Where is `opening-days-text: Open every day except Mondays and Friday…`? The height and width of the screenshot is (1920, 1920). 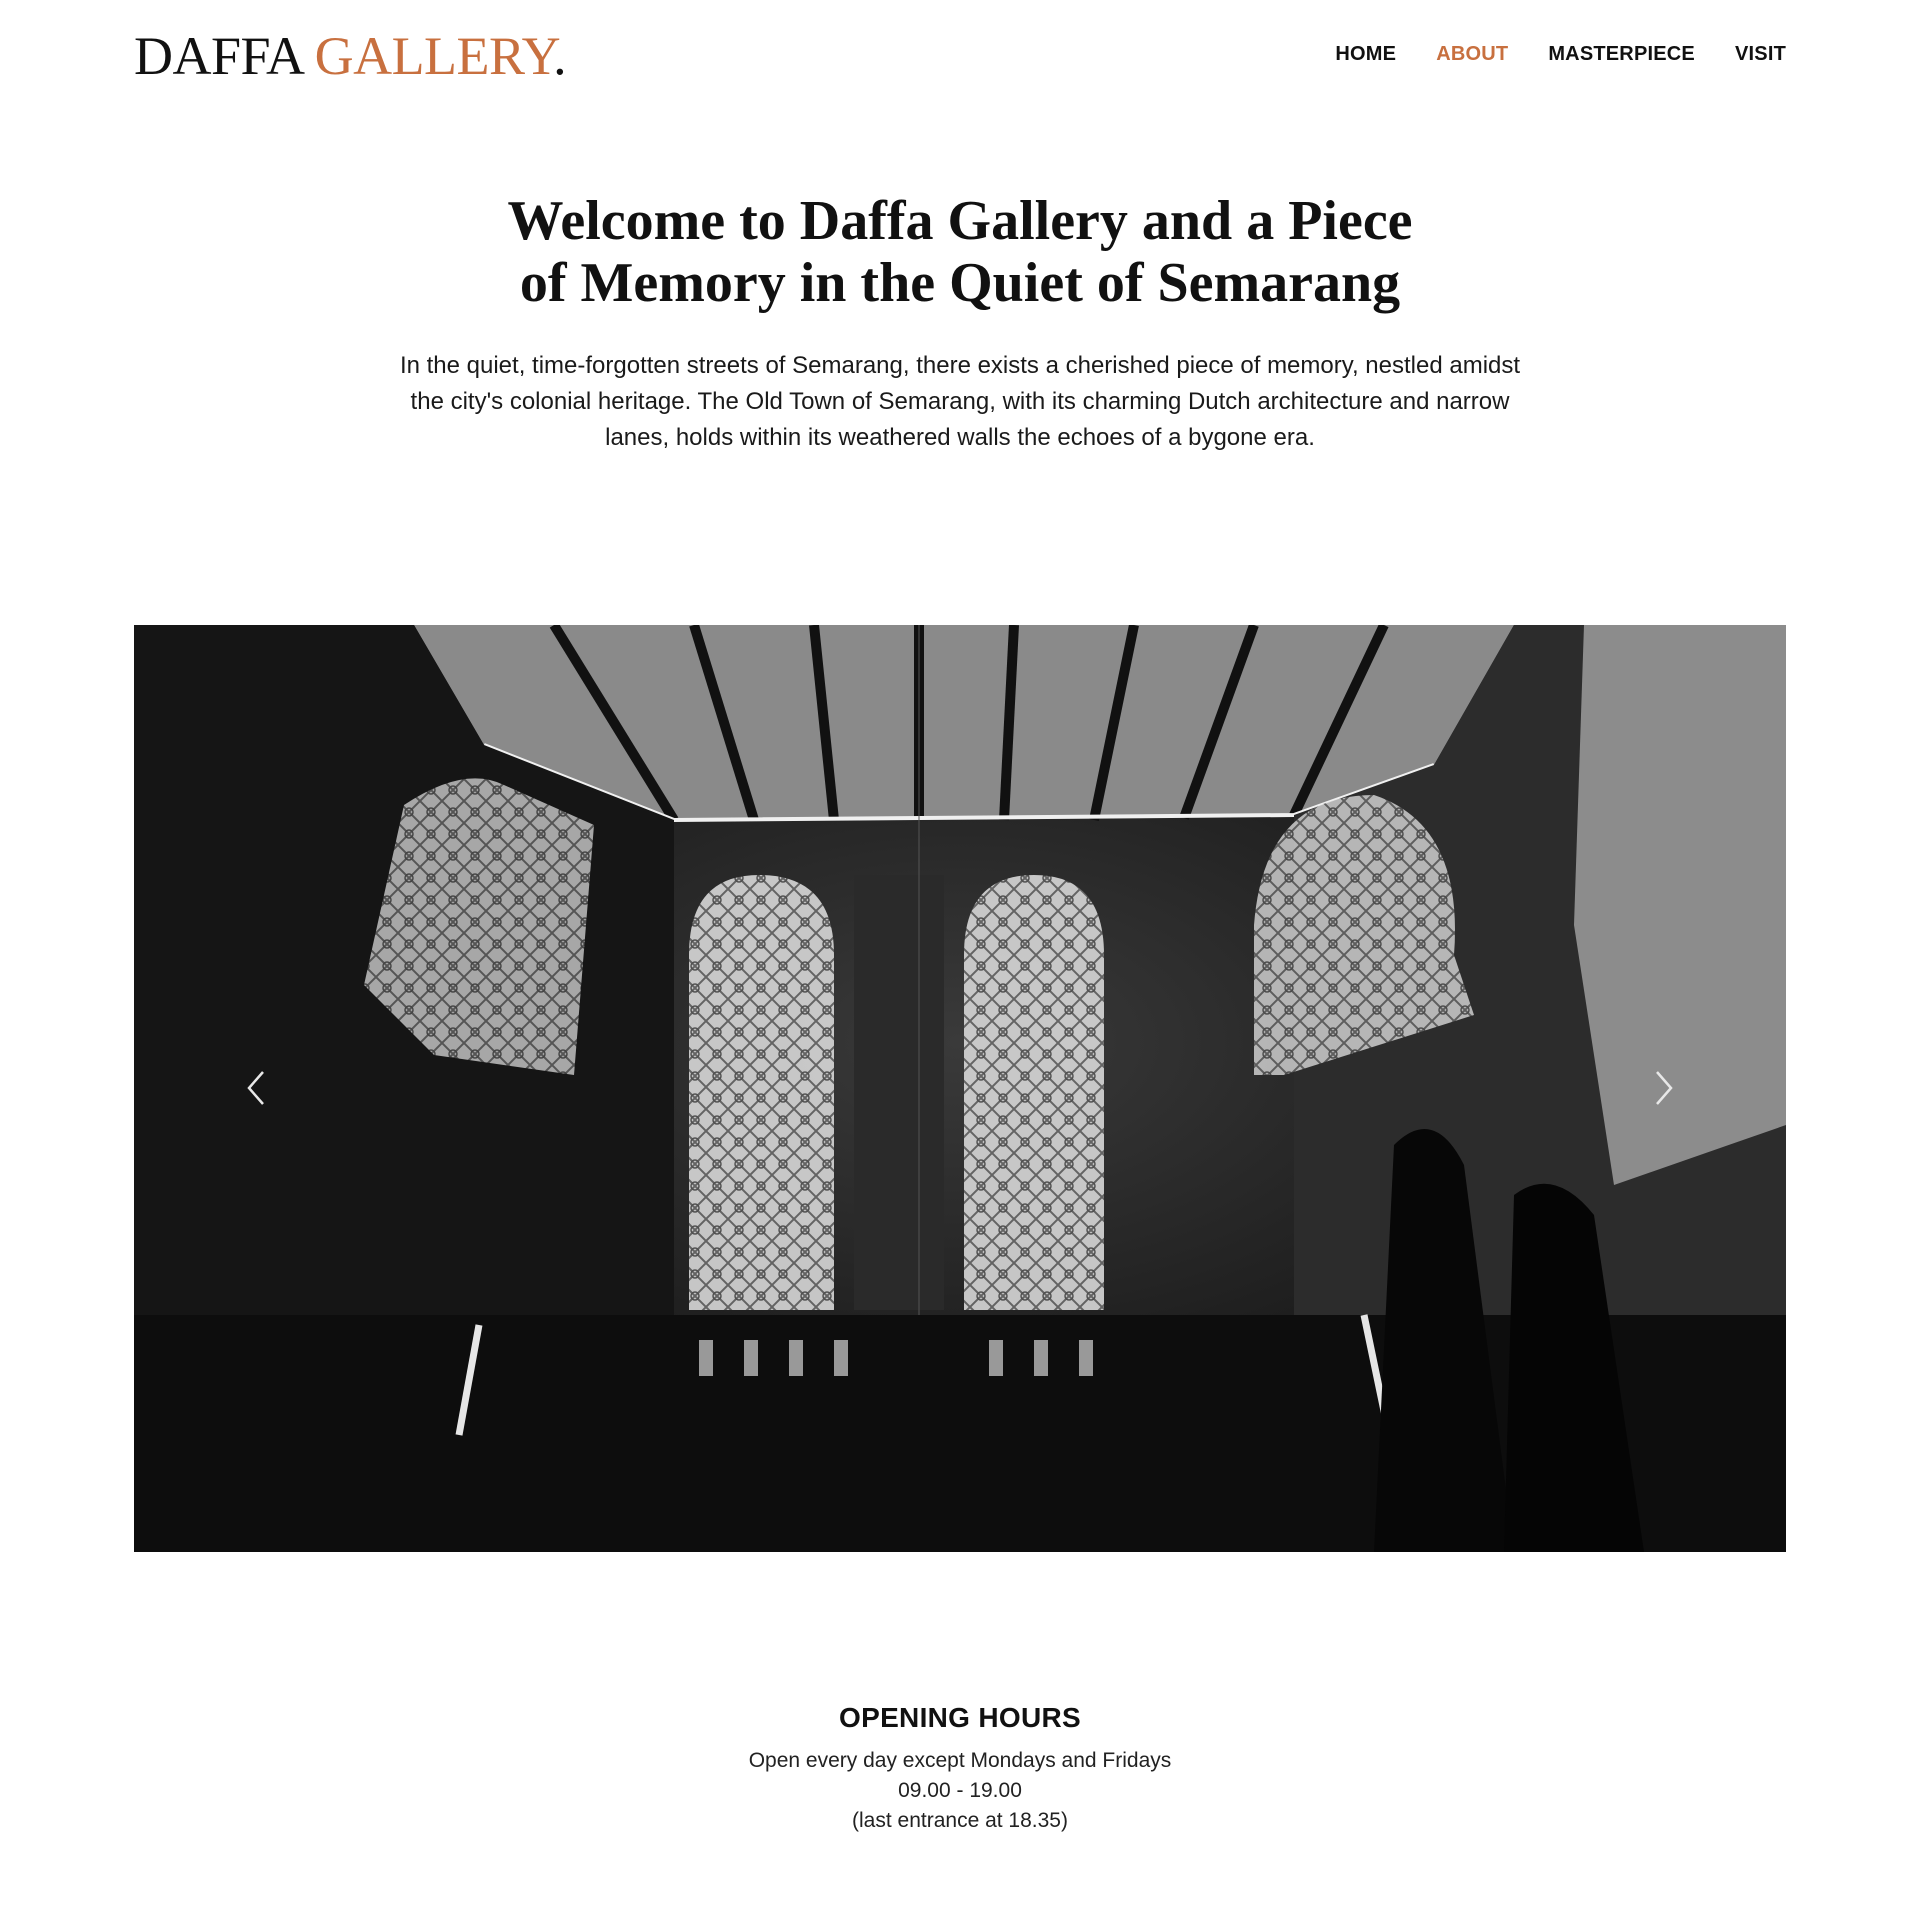
opening-days-text: Open every day except Mondays and Friday… is located at coordinates (960, 1760).